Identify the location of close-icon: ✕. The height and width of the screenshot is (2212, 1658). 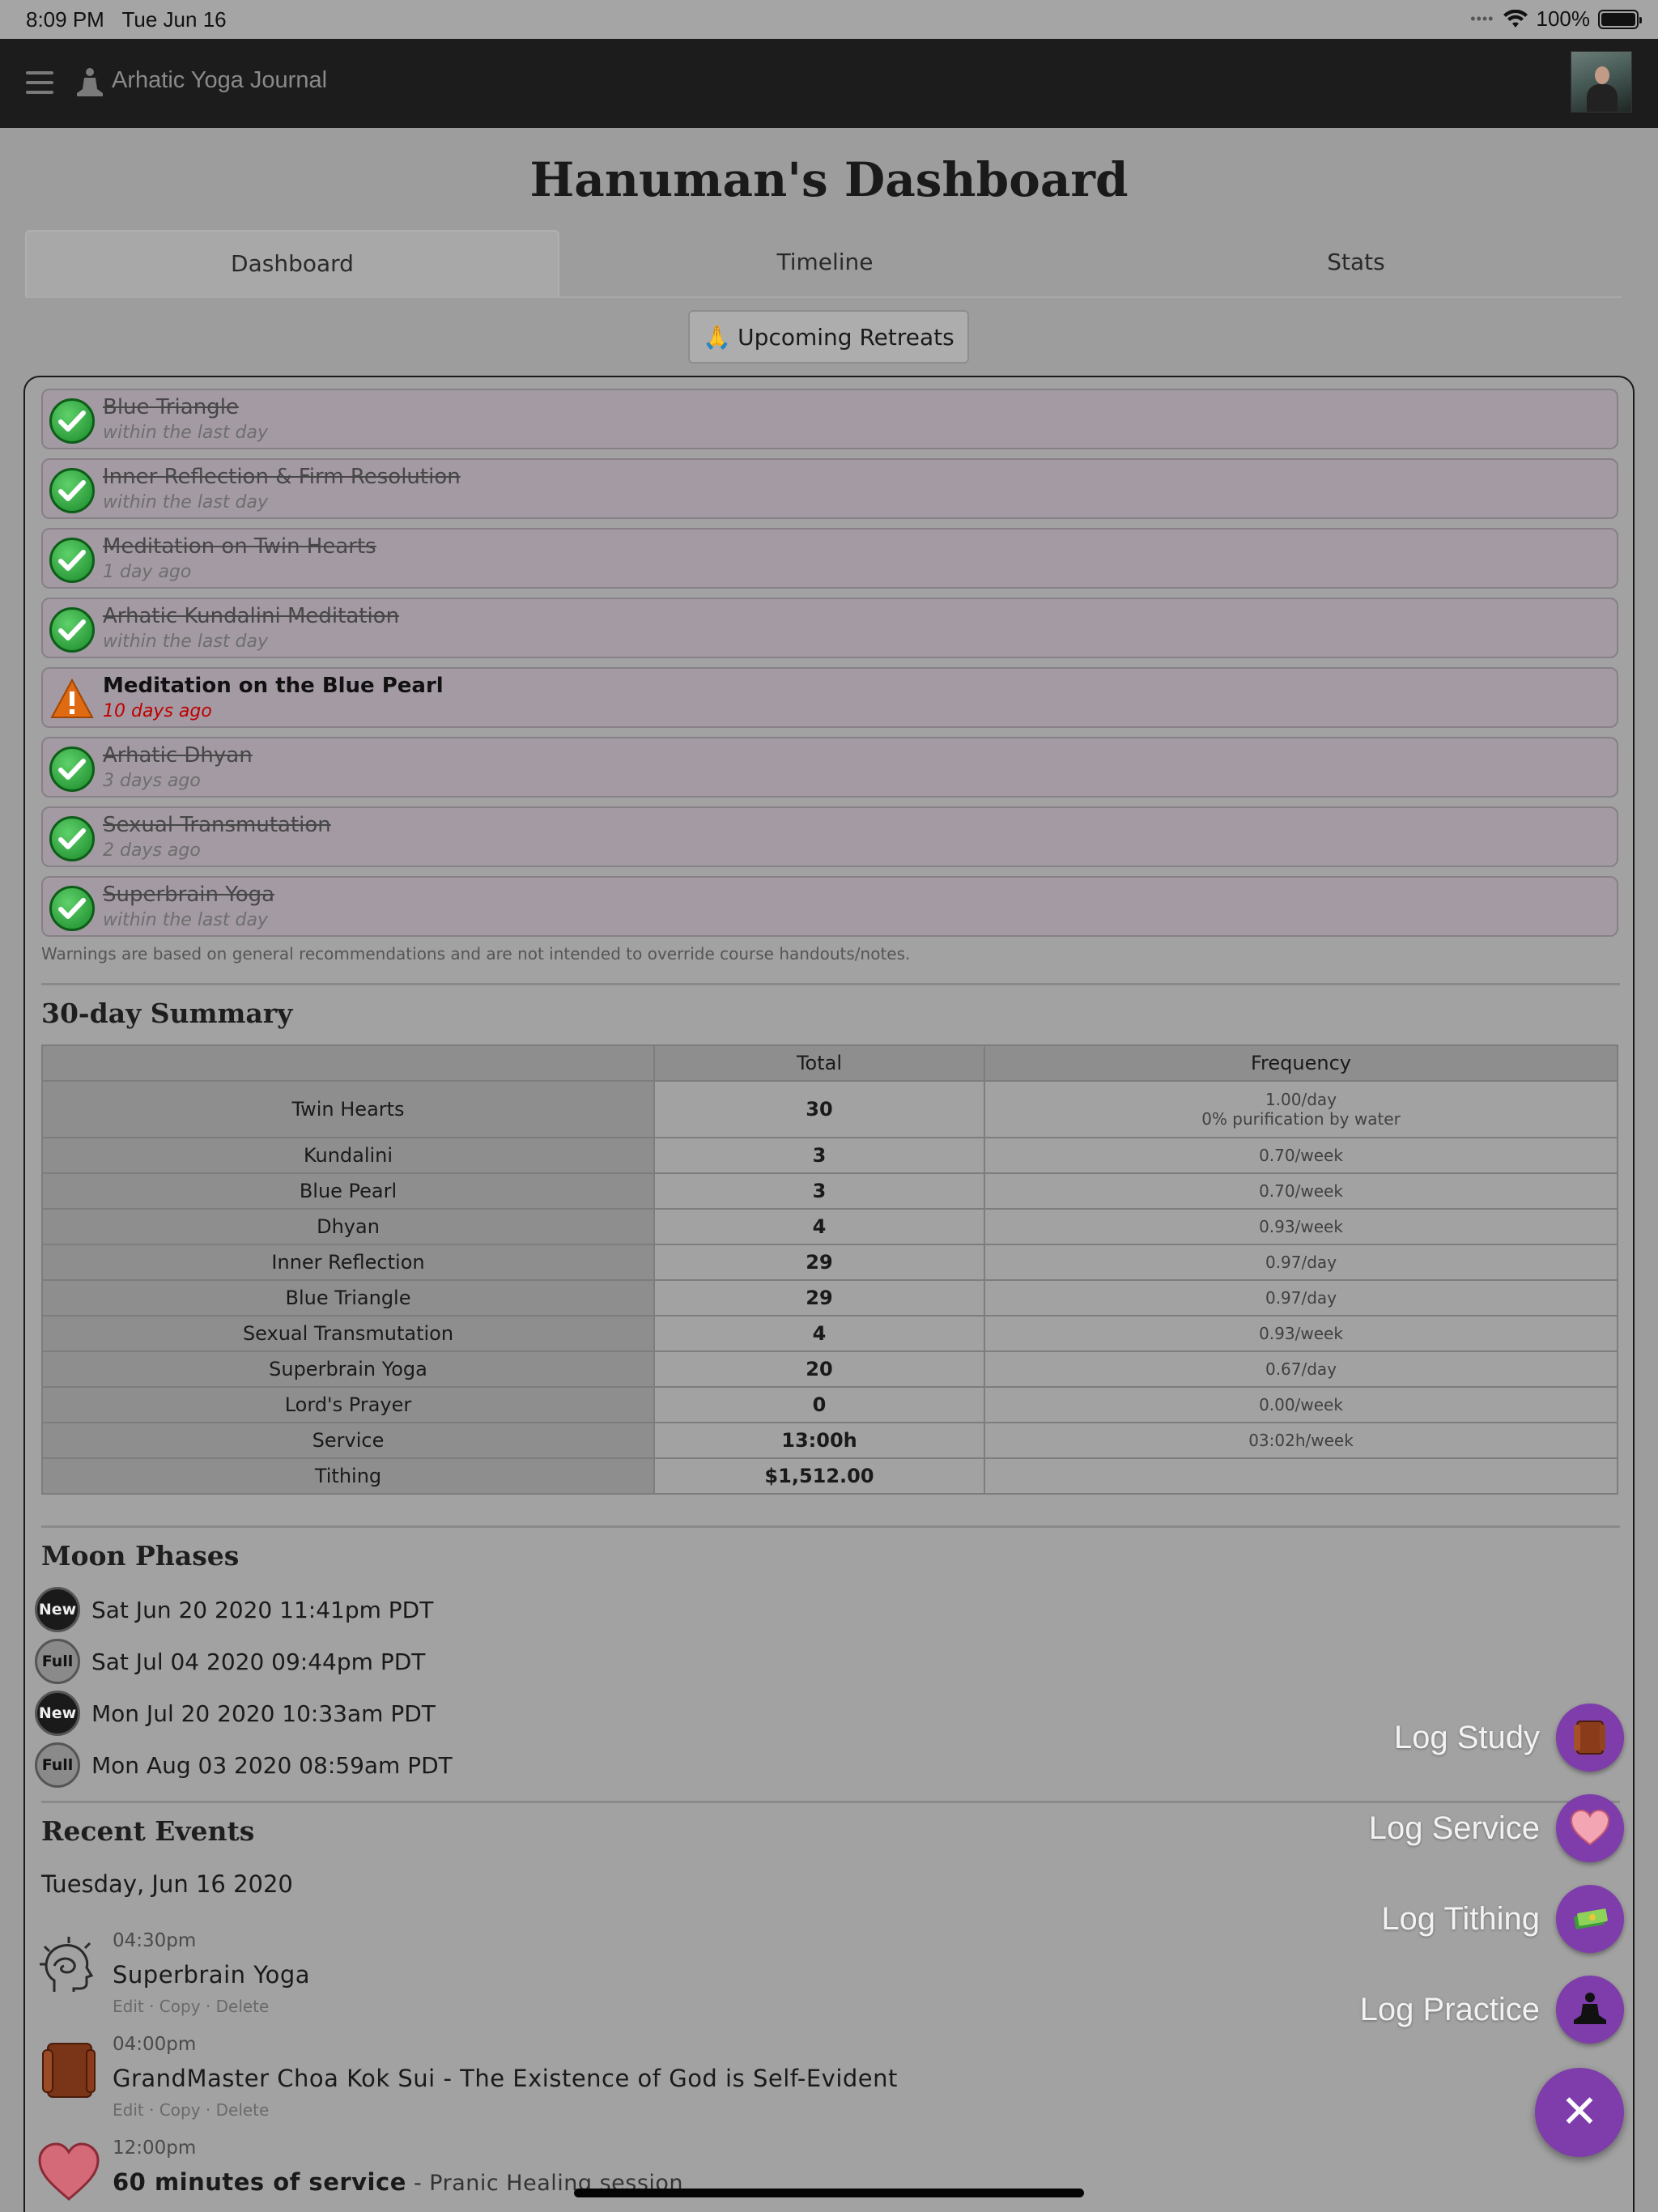
(1579, 2112).